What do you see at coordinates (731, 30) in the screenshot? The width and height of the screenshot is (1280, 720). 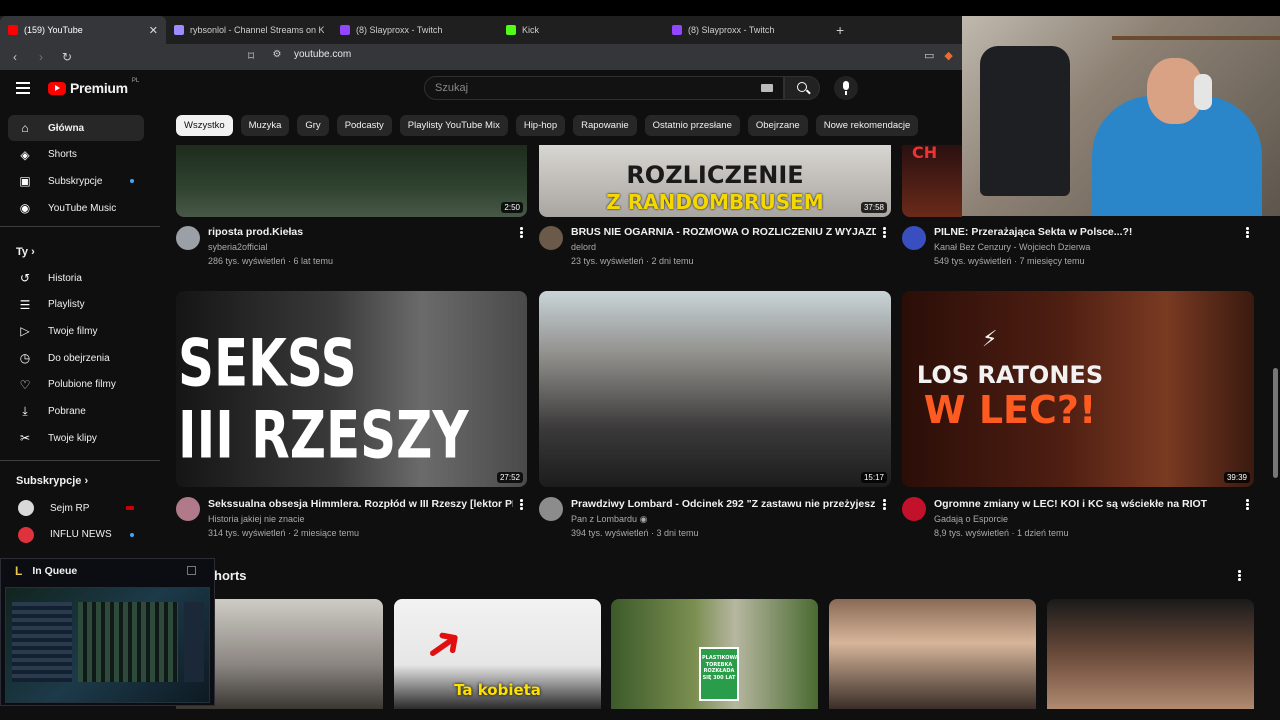 I see `tab-title: (8) Slayproxx - Twitch` at bounding box center [731, 30].